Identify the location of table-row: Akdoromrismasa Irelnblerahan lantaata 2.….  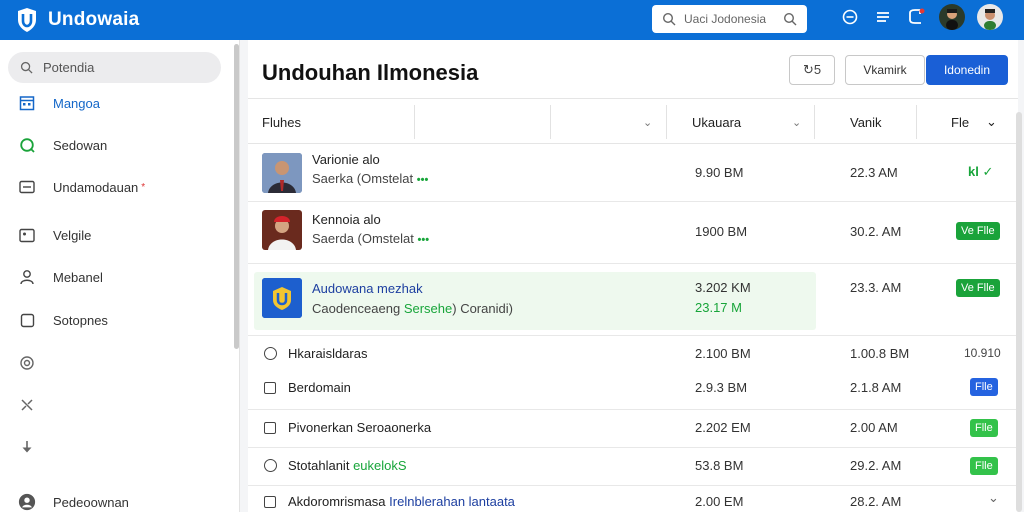
(633, 499).